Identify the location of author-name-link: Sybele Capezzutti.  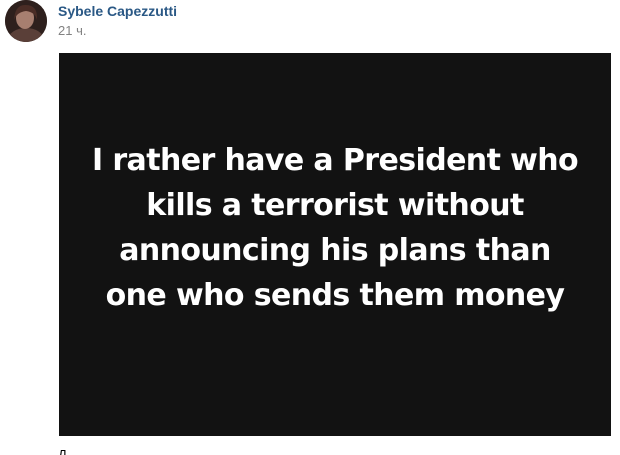
(117, 11).